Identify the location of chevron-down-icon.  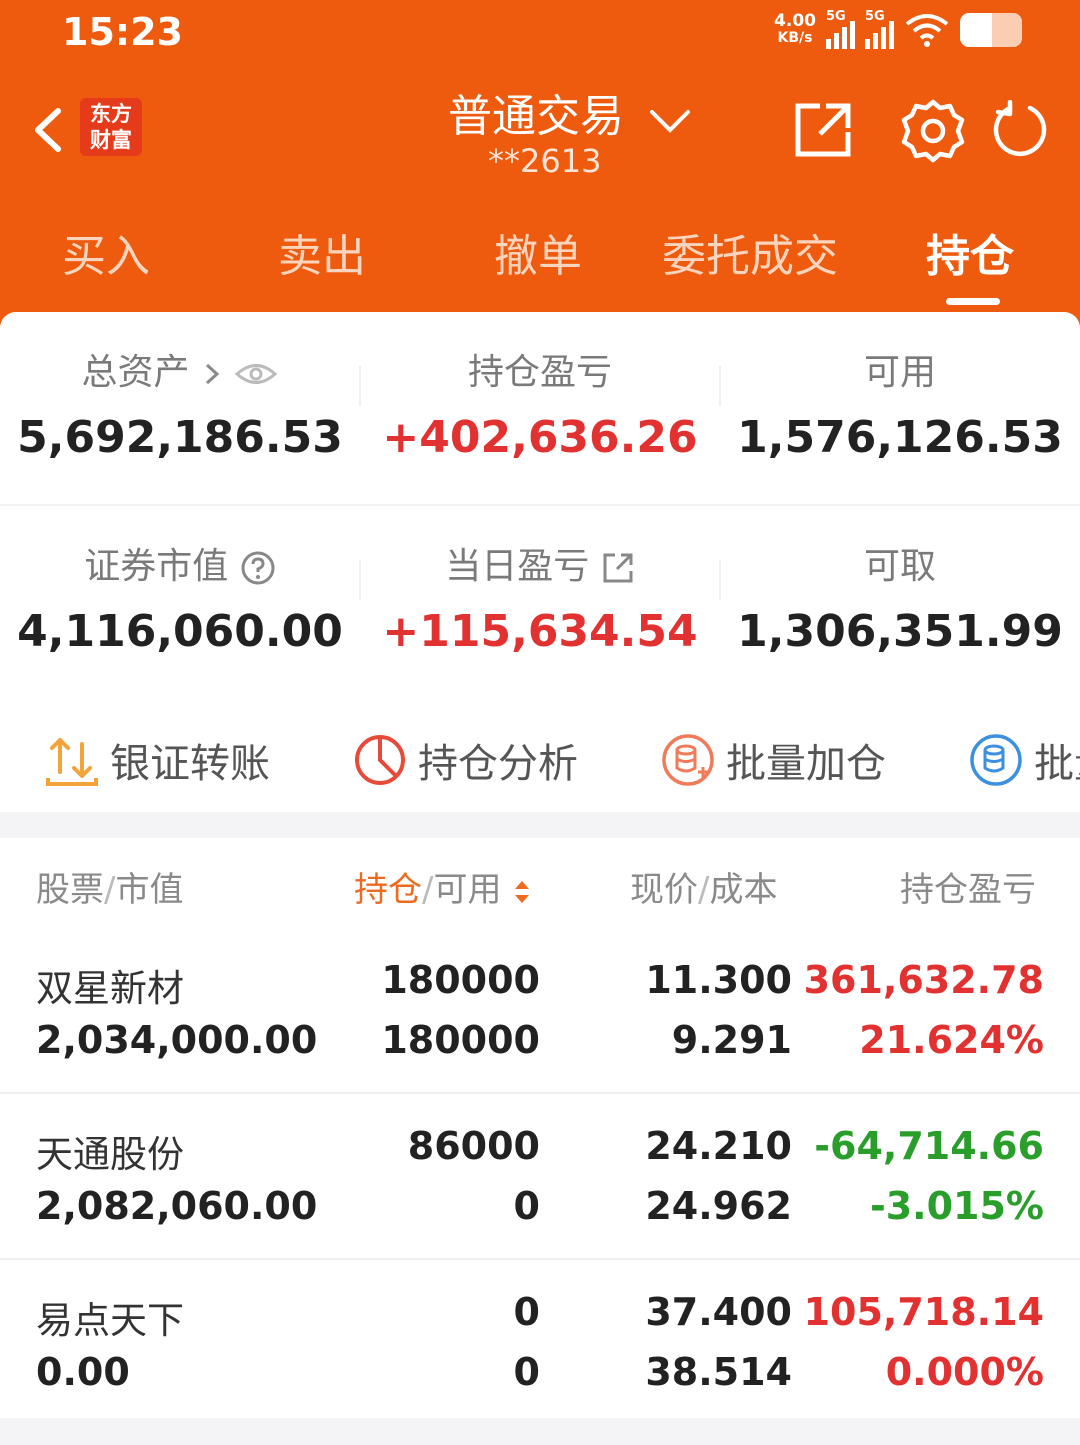
(670, 120).